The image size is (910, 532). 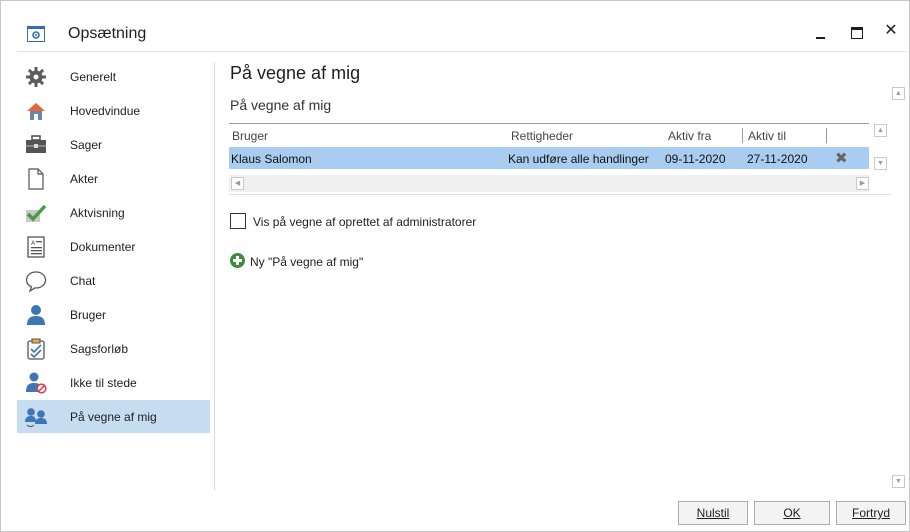 I want to click on new-delegation-label: Ny "På vegne af mig", so click(x=306, y=262).